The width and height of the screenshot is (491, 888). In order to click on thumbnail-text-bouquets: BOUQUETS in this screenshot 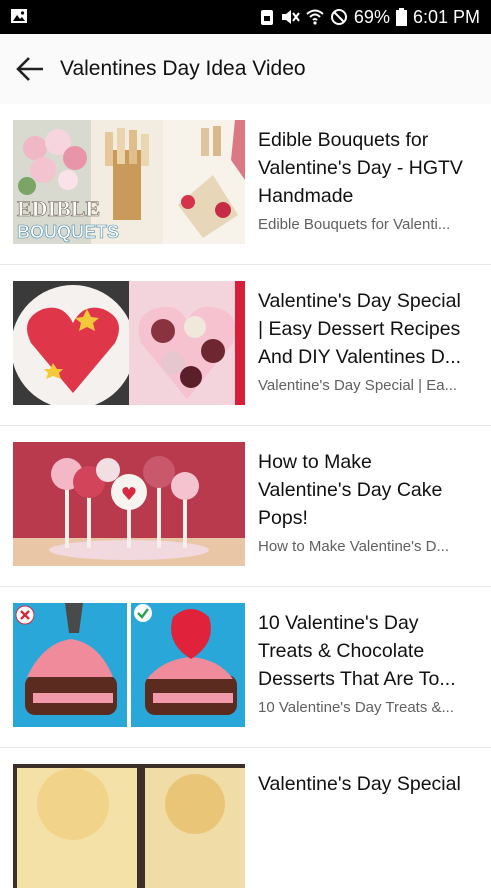, I will do `click(68, 232)`.